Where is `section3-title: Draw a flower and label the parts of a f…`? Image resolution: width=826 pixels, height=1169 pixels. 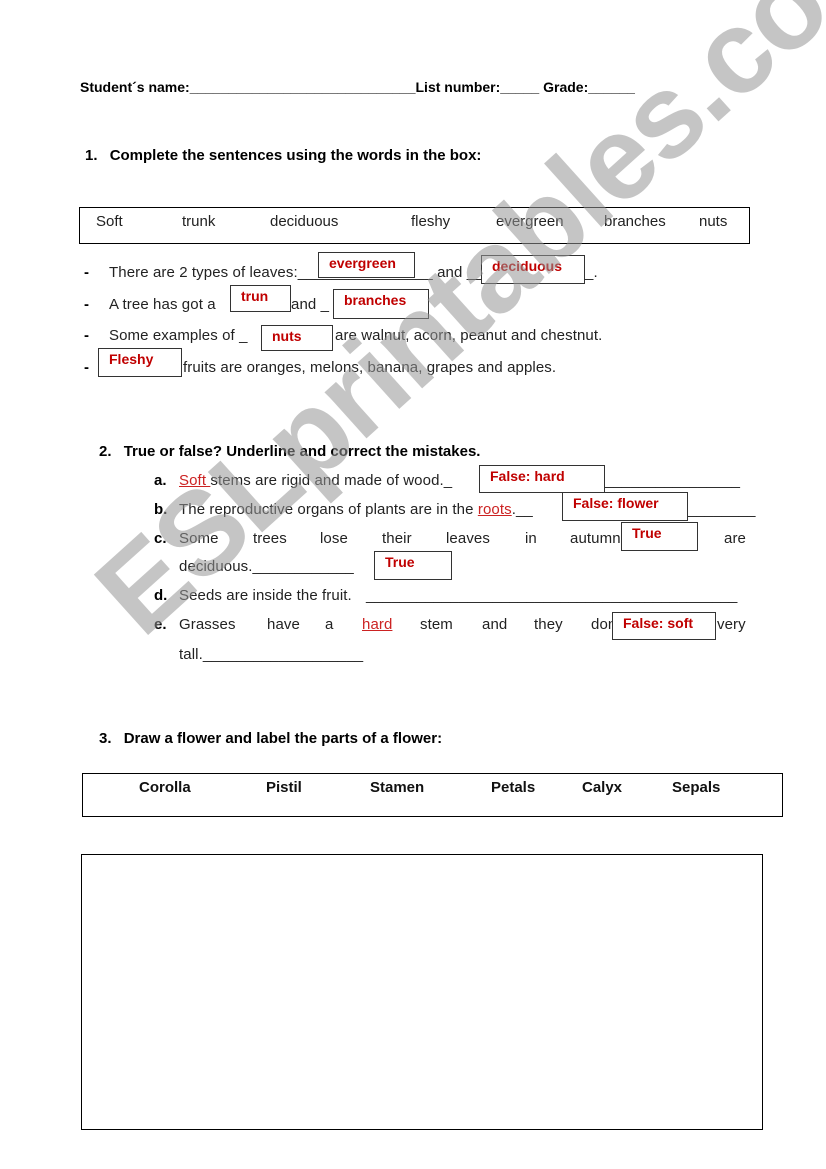 section3-title: Draw a flower and label the parts of a f… is located at coordinates (283, 738).